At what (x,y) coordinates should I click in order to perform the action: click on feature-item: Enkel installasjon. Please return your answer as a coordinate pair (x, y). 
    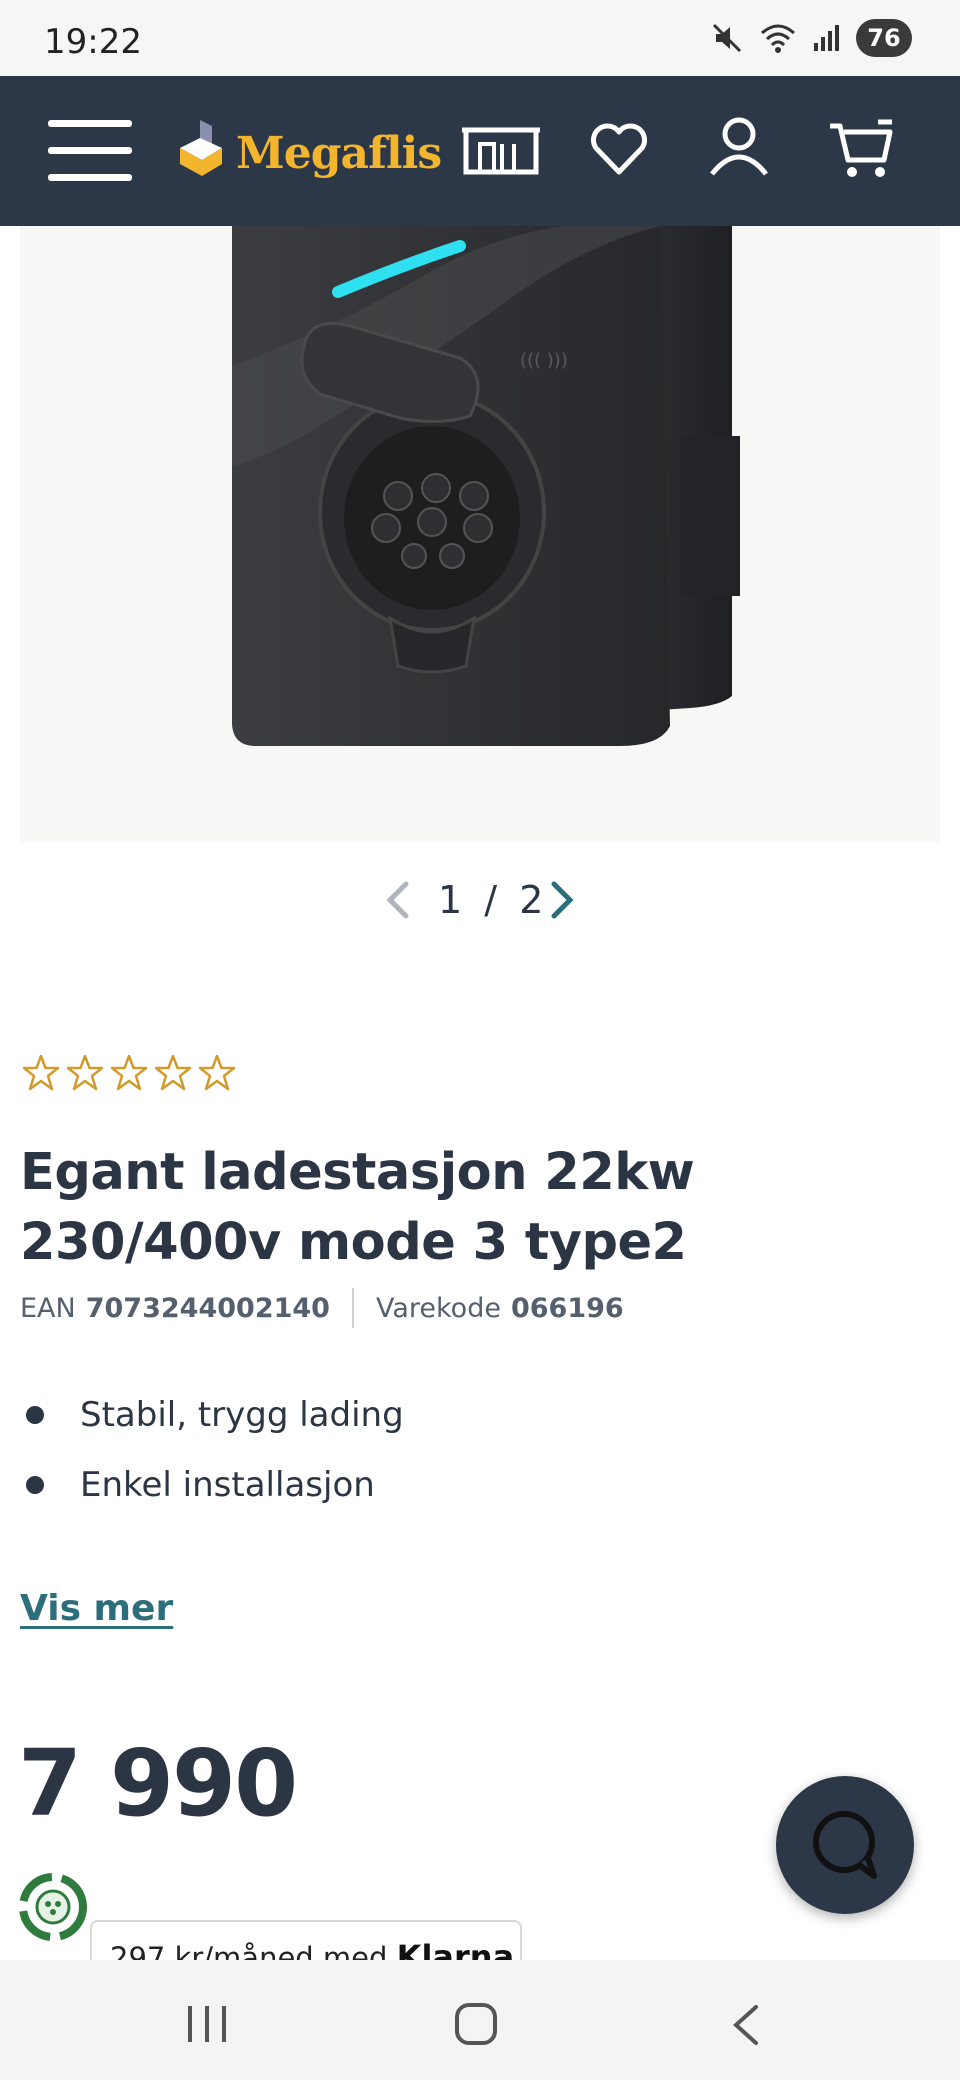
    Looking at the image, I should click on (212, 1485).